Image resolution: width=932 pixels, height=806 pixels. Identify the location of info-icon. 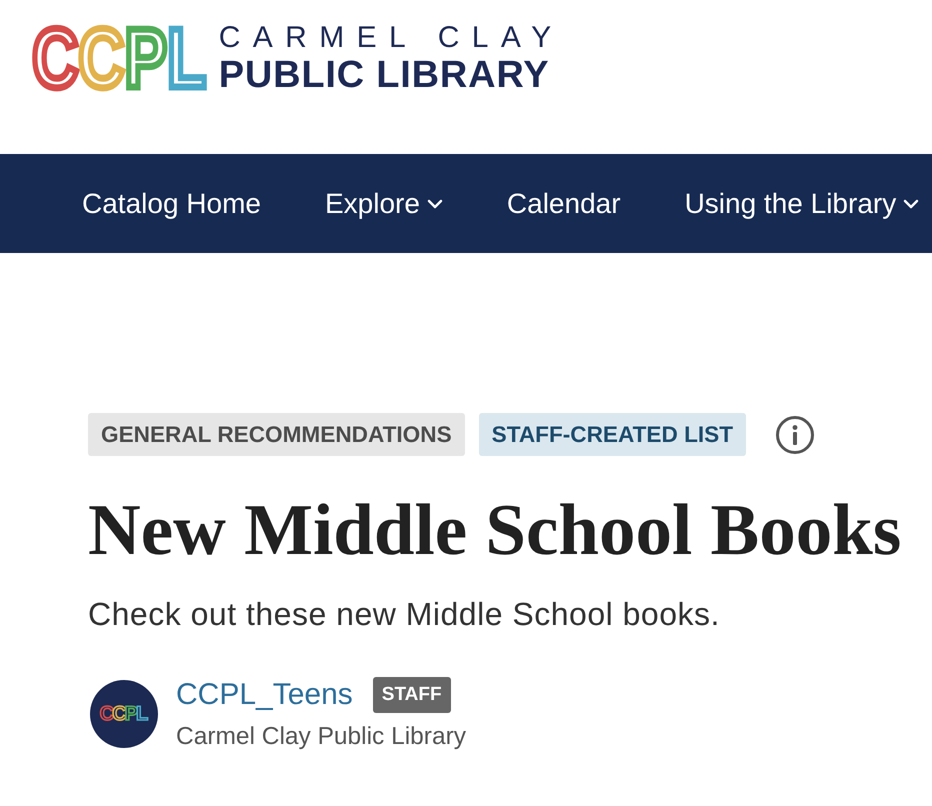
(795, 435).